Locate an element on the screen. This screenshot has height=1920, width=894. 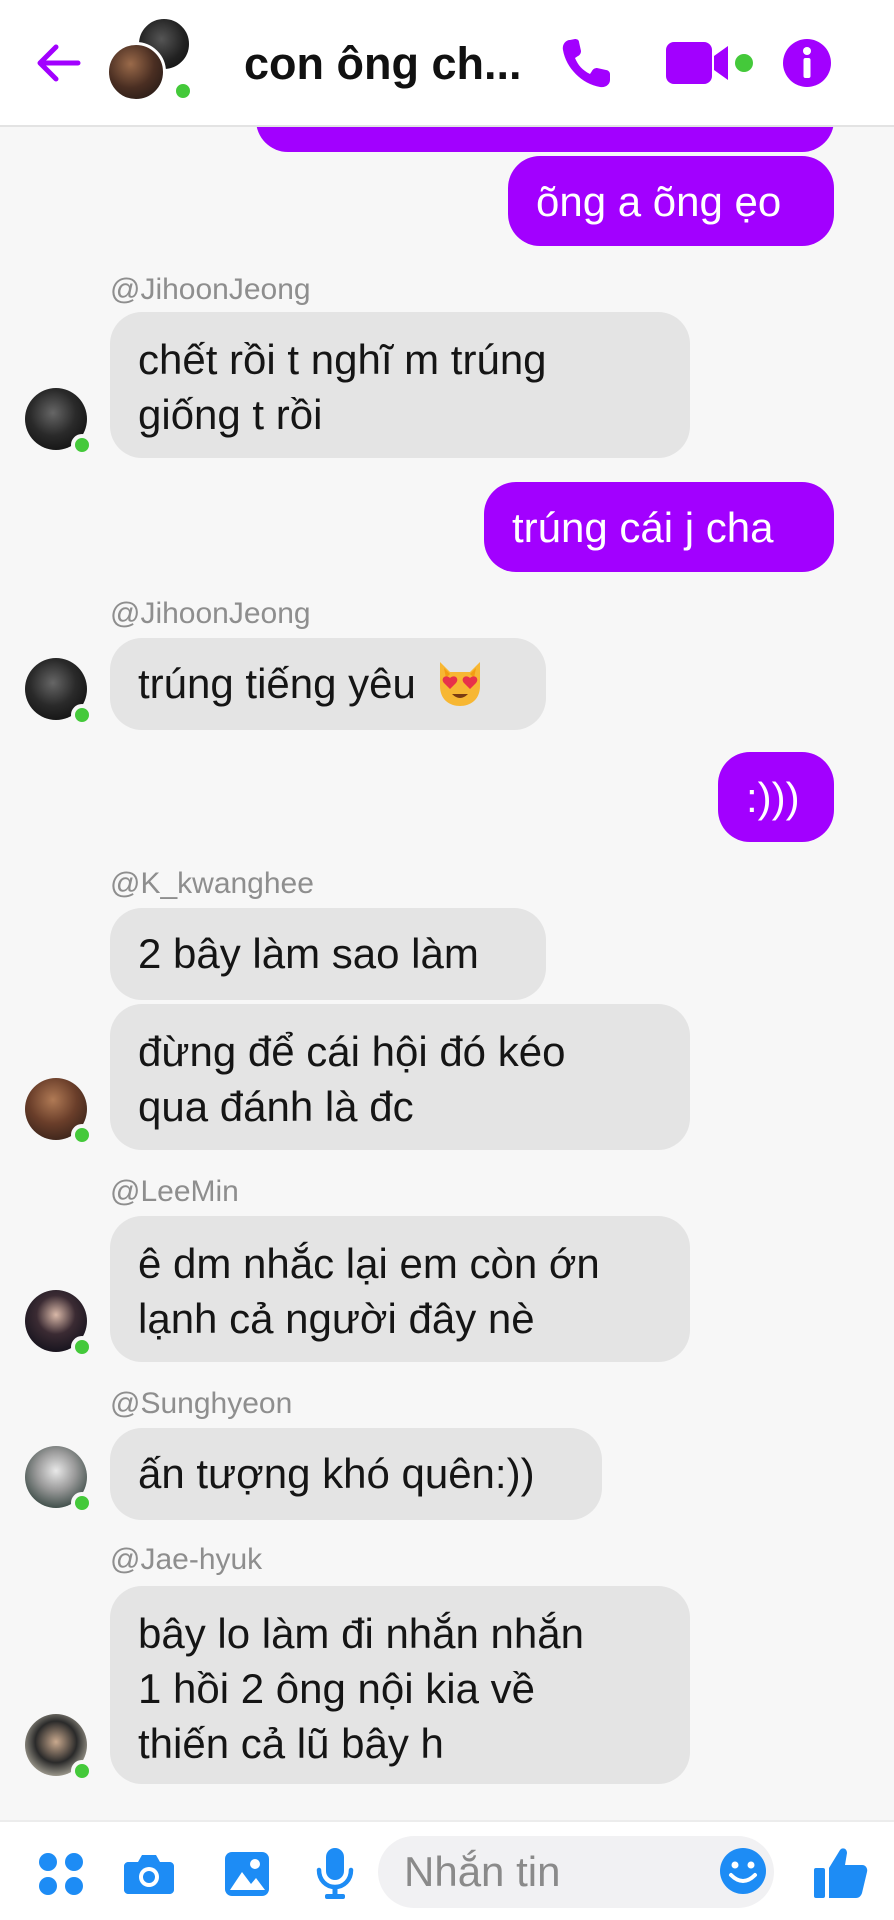
apps-icon is located at coordinates (61, 1873).